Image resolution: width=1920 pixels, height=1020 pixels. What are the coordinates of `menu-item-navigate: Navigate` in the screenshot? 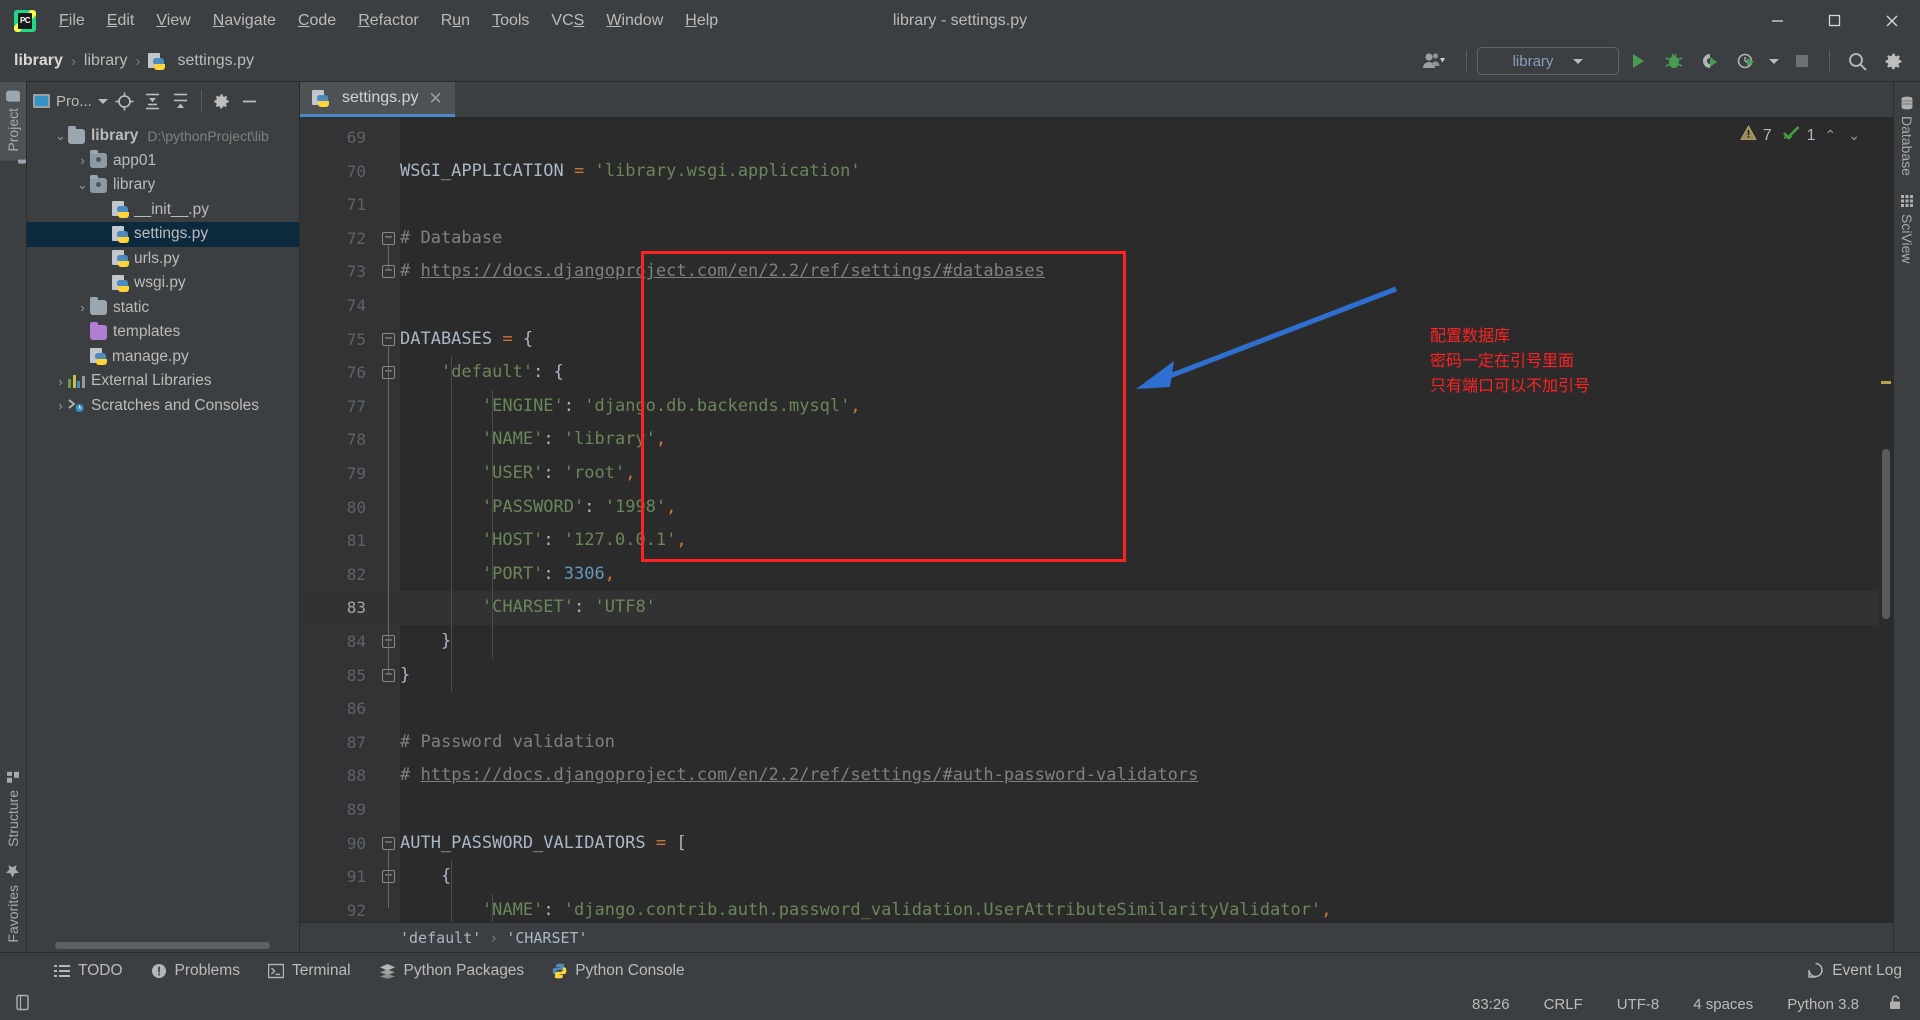 It's located at (244, 21).